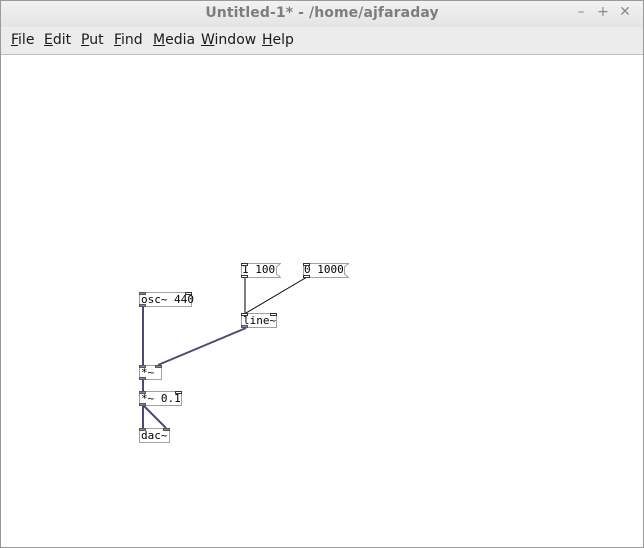  I want to click on menu-file-mnemonic: F, so click(15, 40).